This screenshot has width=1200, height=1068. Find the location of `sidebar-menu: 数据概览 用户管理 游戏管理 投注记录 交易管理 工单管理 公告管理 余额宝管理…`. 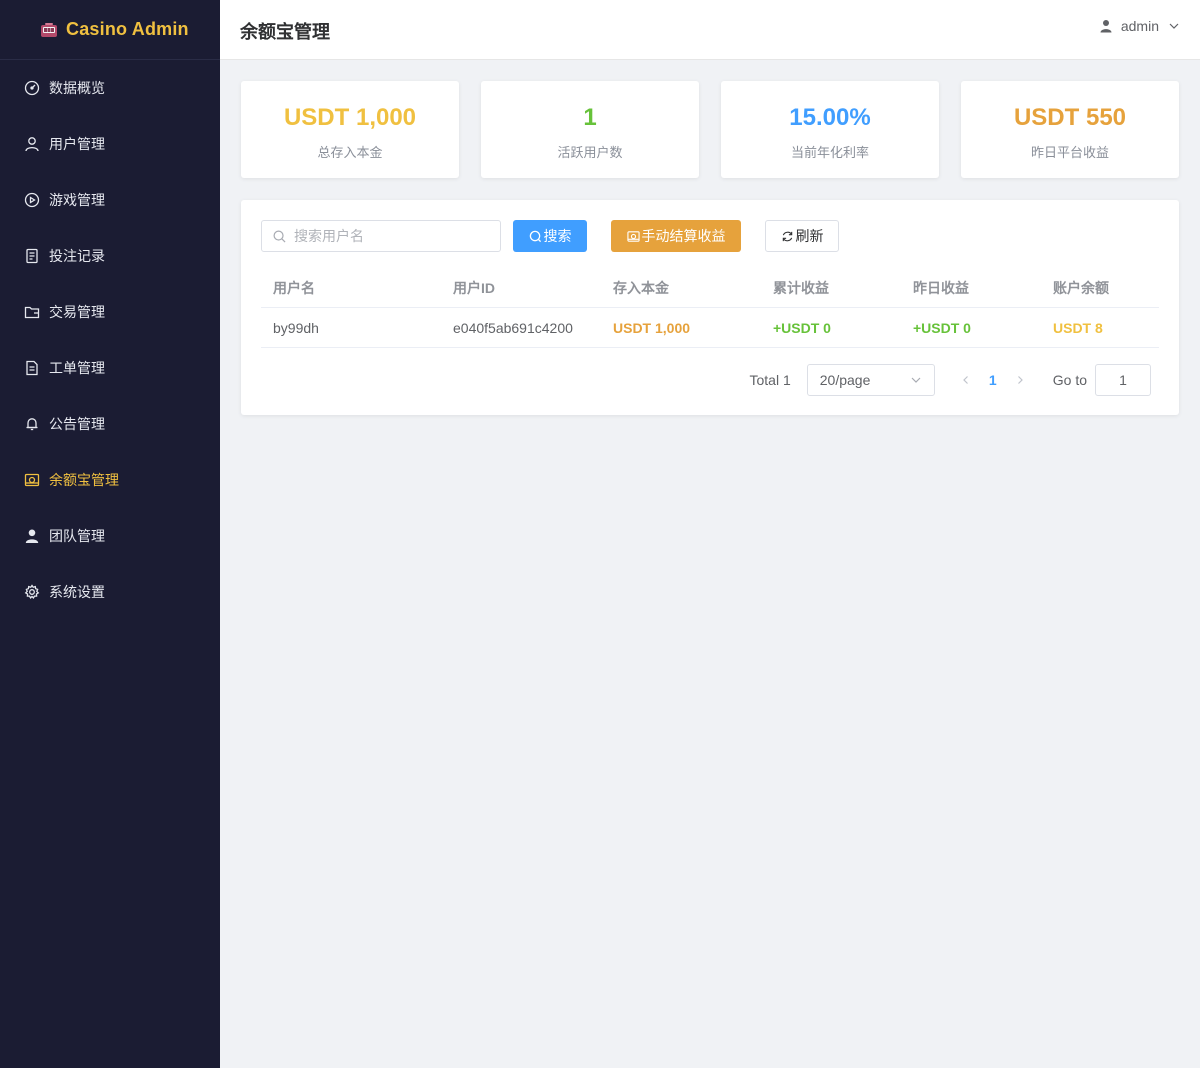

sidebar-menu: 数据概览 用户管理 游戏管理 投注记录 交易管理 工单管理 公告管理 余额宝管理… is located at coordinates (110, 340).